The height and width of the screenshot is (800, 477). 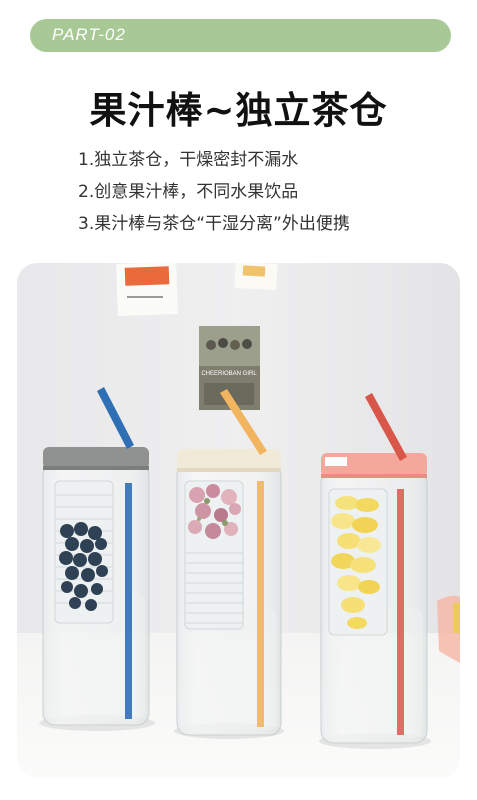 What do you see at coordinates (128, 601) in the screenshot?
I see `straw-blue-lower` at bounding box center [128, 601].